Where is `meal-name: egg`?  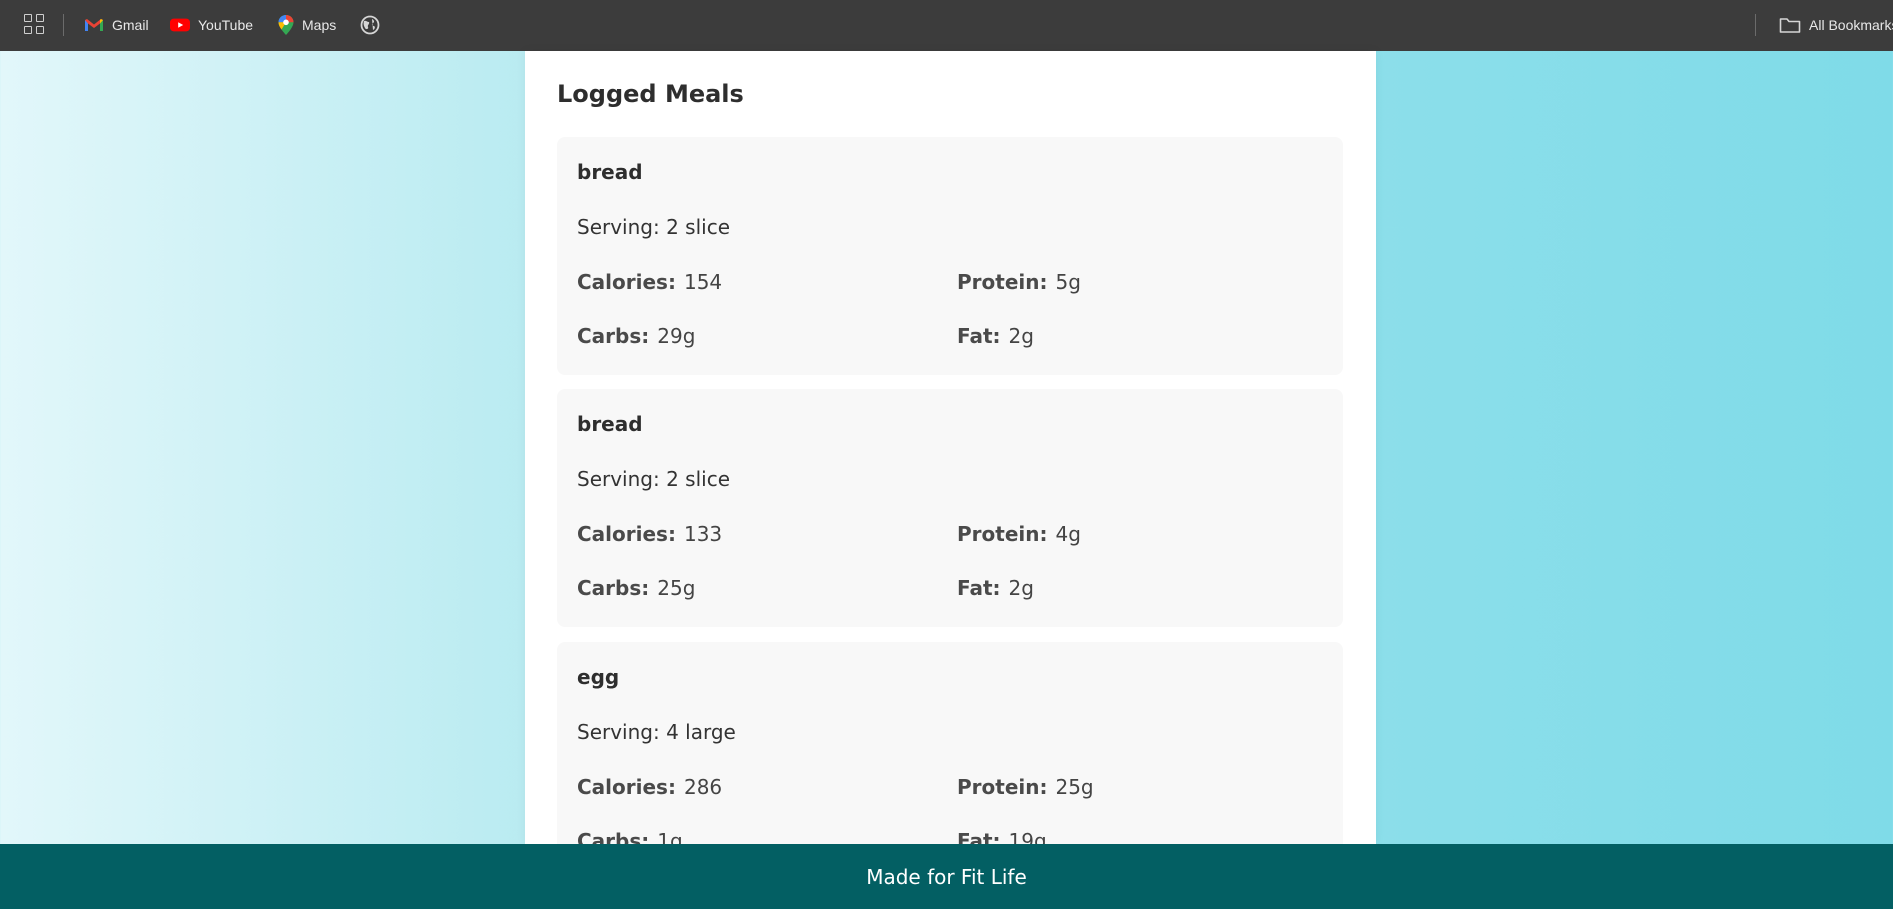
meal-name: egg is located at coordinates (598, 677).